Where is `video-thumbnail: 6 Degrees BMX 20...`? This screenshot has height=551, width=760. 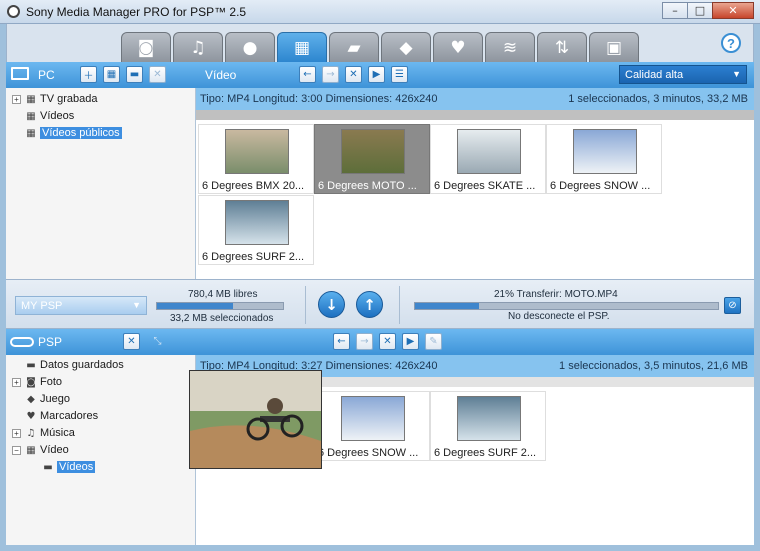 video-thumbnail: 6 Degrees BMX 20... is located at coordinates (256, 159).